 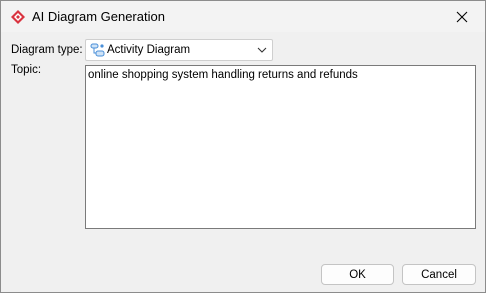 What do you see at coordinates (98, 16) in the screenshot?
I see `dialog-title: AI Diagram Generation` at bounding box center [98, 16].